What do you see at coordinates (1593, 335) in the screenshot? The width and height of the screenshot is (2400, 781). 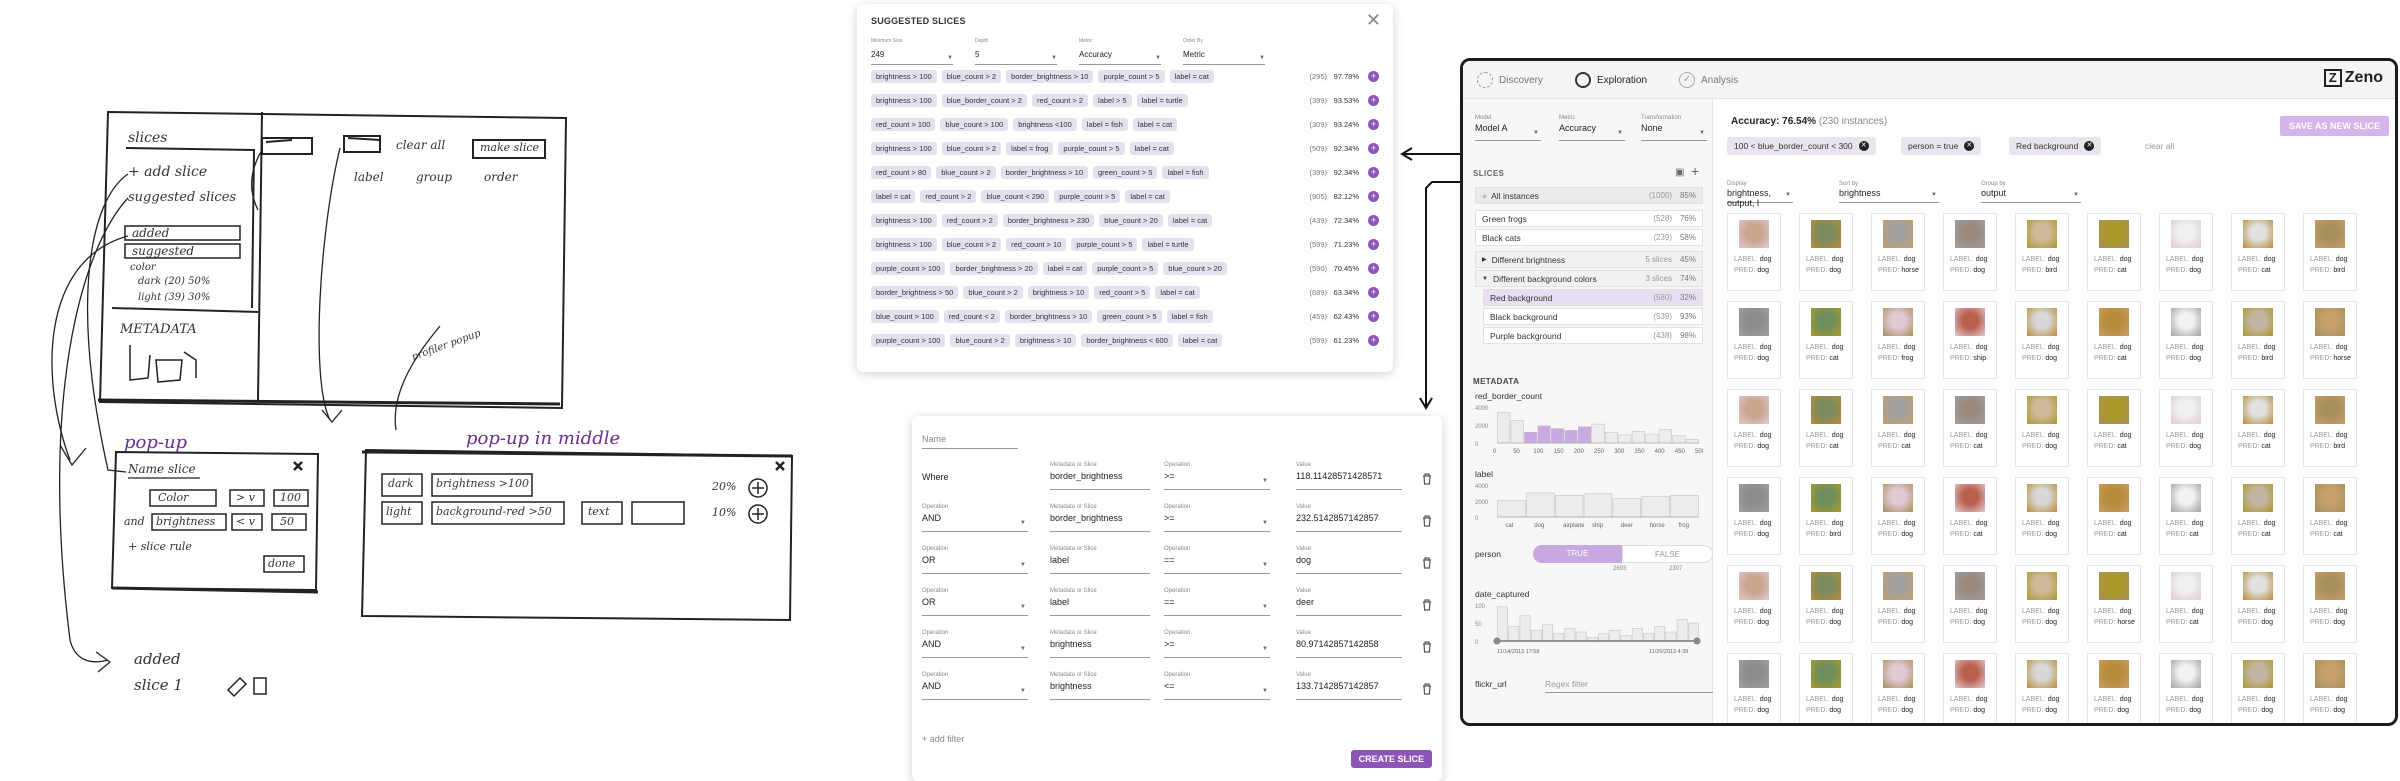 I see `slice-item: Purple background (438) 98%` at bounding box center [1593, 335].